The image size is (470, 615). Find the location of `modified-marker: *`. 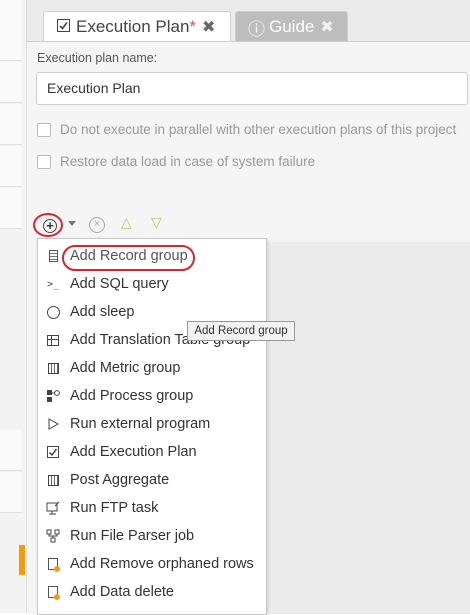

modified-marker: * is located at coordinates (193, 26).